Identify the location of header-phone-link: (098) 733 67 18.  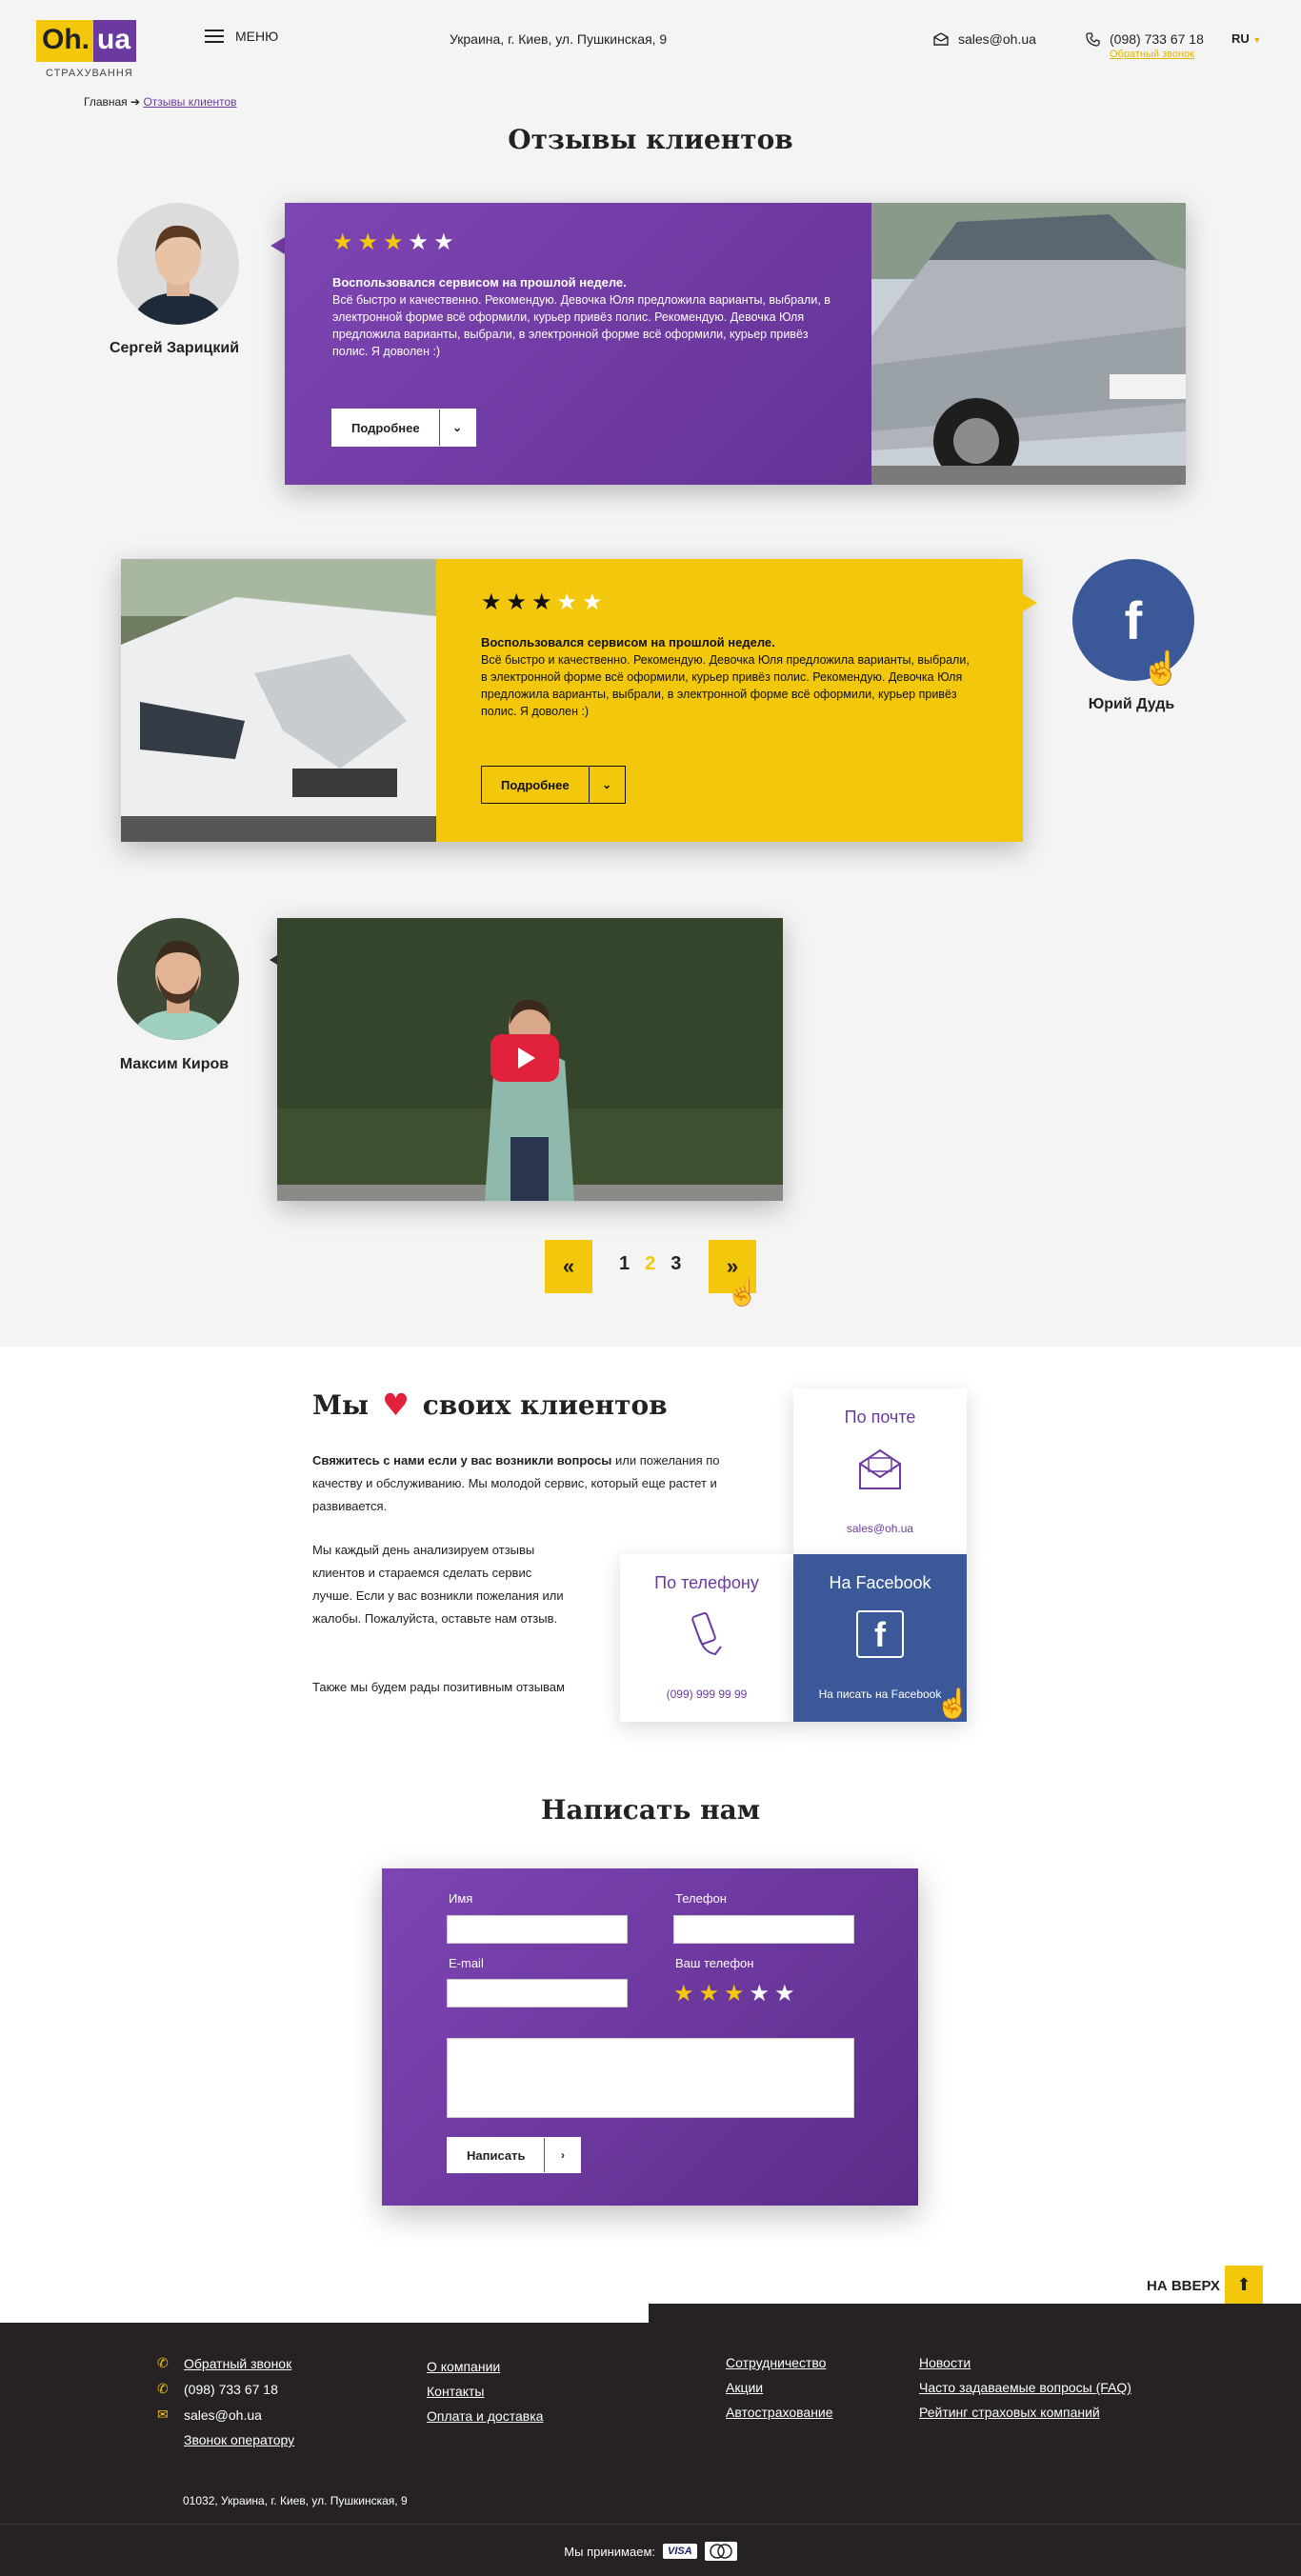
(1145, 39).